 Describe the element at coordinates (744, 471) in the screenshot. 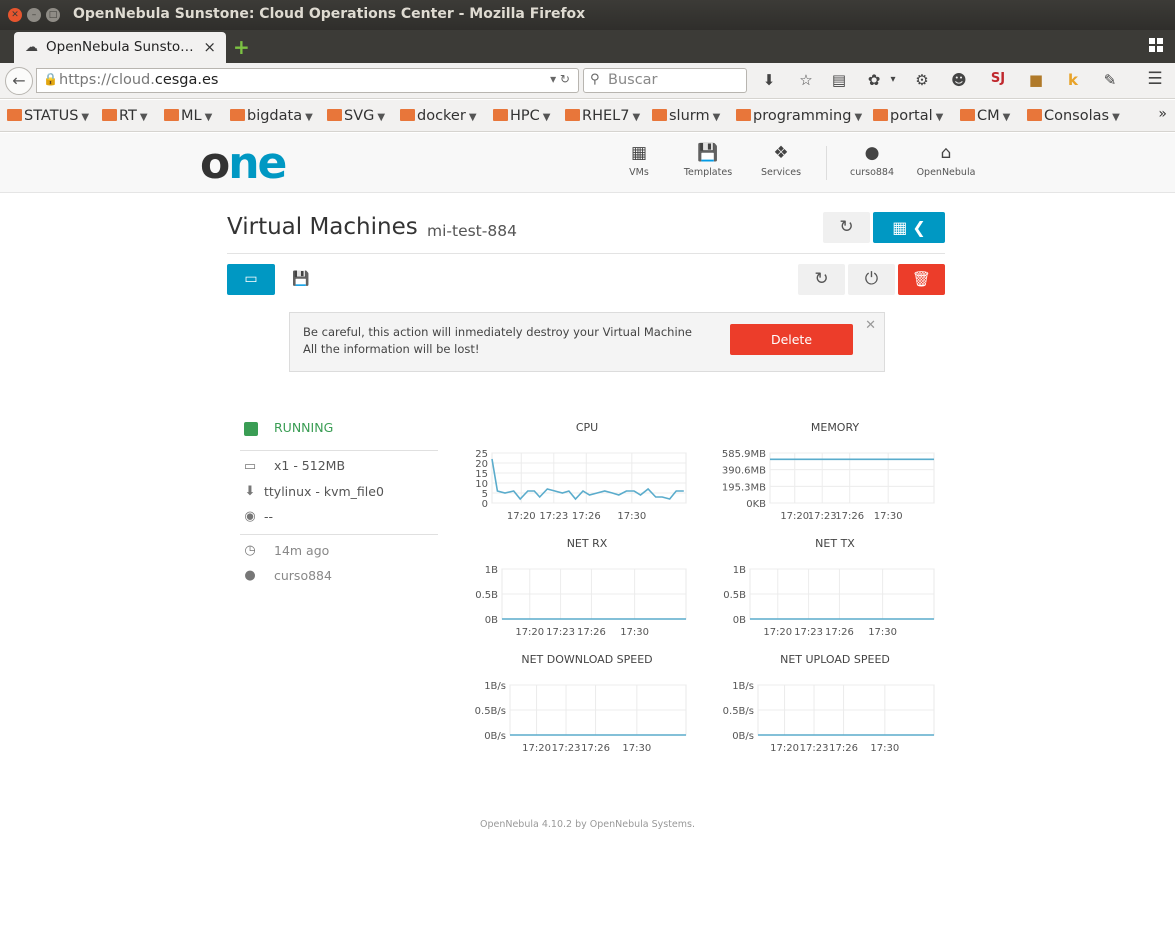

I see `y-tick-label: 390.6MB` at that location.